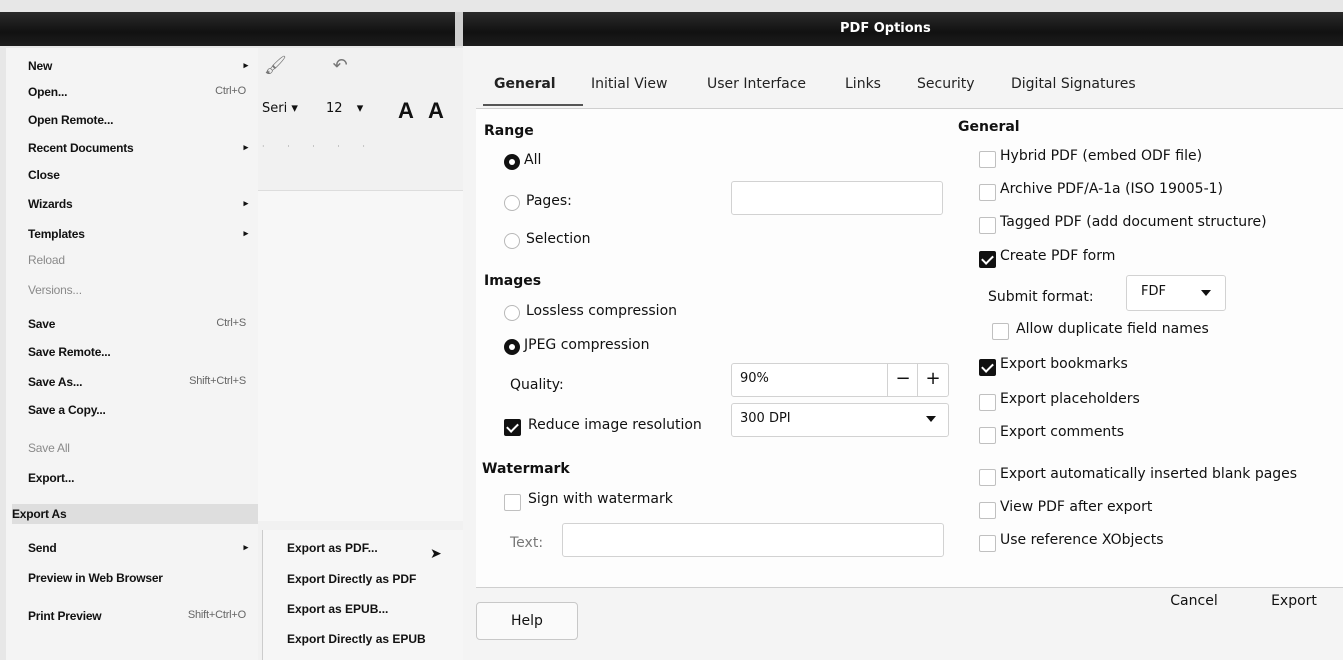  I want to click on lossless-compression-label: Lossless compression, so click(602, 311).